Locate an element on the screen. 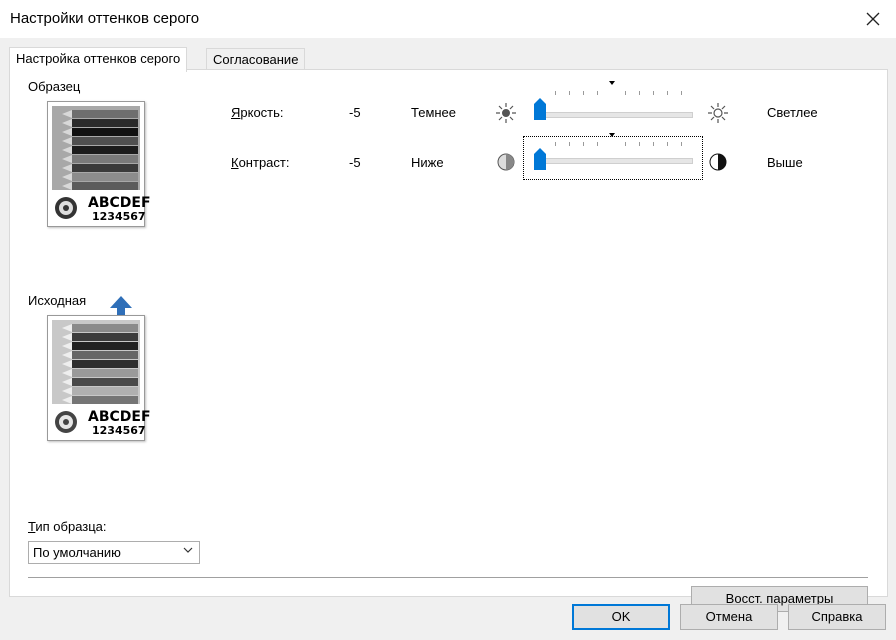  sample-preview-image: ABCDEF 1234567 is located at coordinates (99, 164).